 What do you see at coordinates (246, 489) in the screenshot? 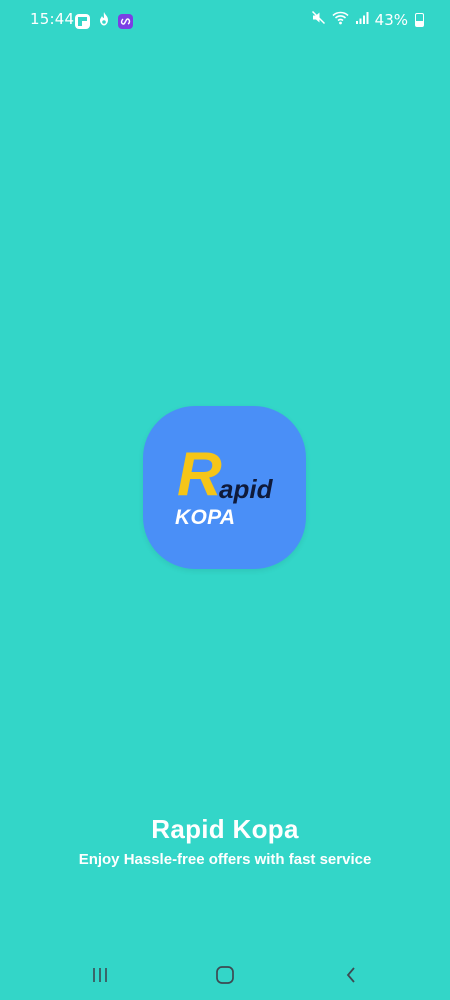
I see `logo-letters-apid: apid` at bounding box center [246, 489].